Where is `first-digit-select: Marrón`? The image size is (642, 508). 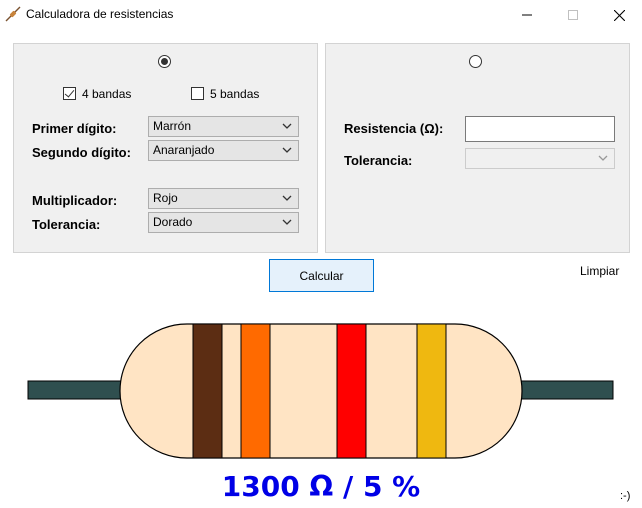
first-digit-select: Marrón is located at coordinates (223, 126).